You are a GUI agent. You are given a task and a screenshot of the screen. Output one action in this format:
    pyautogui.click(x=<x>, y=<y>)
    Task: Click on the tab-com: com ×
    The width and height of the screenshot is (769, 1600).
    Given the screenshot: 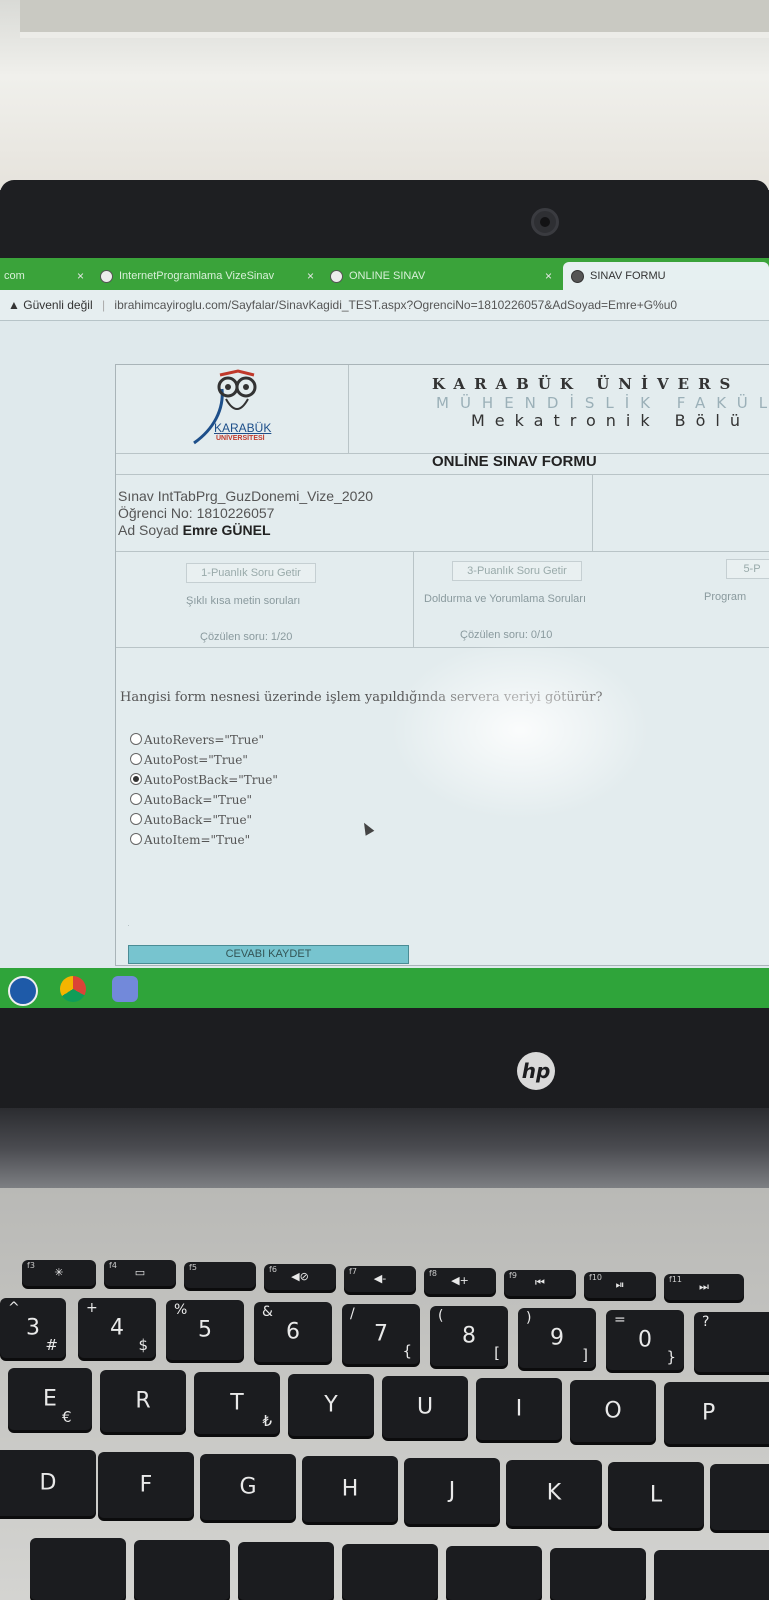 What is the action you would take?
    pyautogui.click(x=46, y=276)
    